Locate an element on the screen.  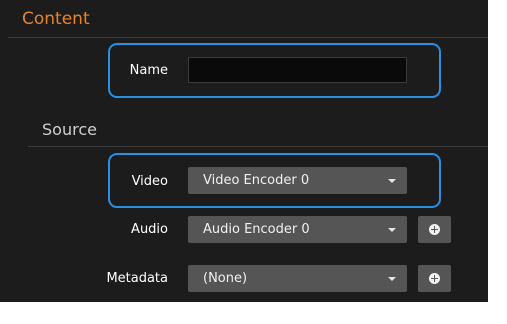
add-audio-button is located at coordinates (434, 229).